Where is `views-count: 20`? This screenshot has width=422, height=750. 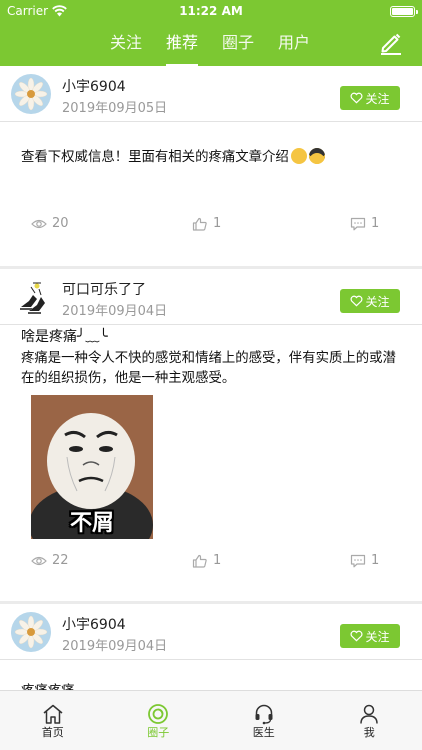 views-count: 20 is located at coordinates (60, 223).